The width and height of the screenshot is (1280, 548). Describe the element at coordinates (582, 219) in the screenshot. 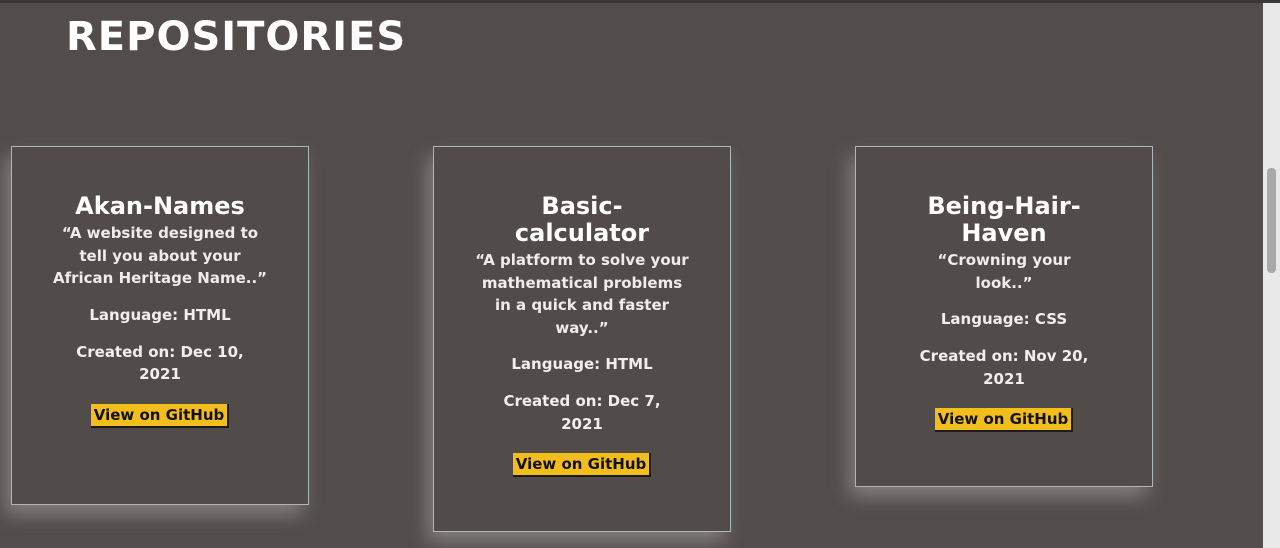

I see `repo-name: Basic-calculator` at that location.